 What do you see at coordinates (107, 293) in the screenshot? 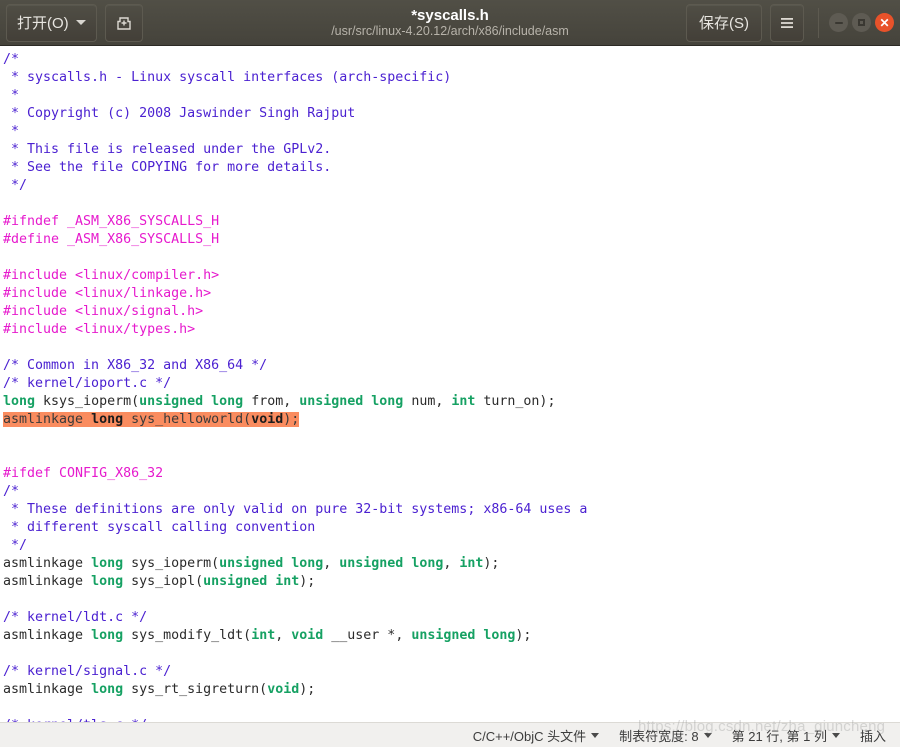
I see `code-token: #include <linux/linkage.h>` at bounding box center [107, 293].